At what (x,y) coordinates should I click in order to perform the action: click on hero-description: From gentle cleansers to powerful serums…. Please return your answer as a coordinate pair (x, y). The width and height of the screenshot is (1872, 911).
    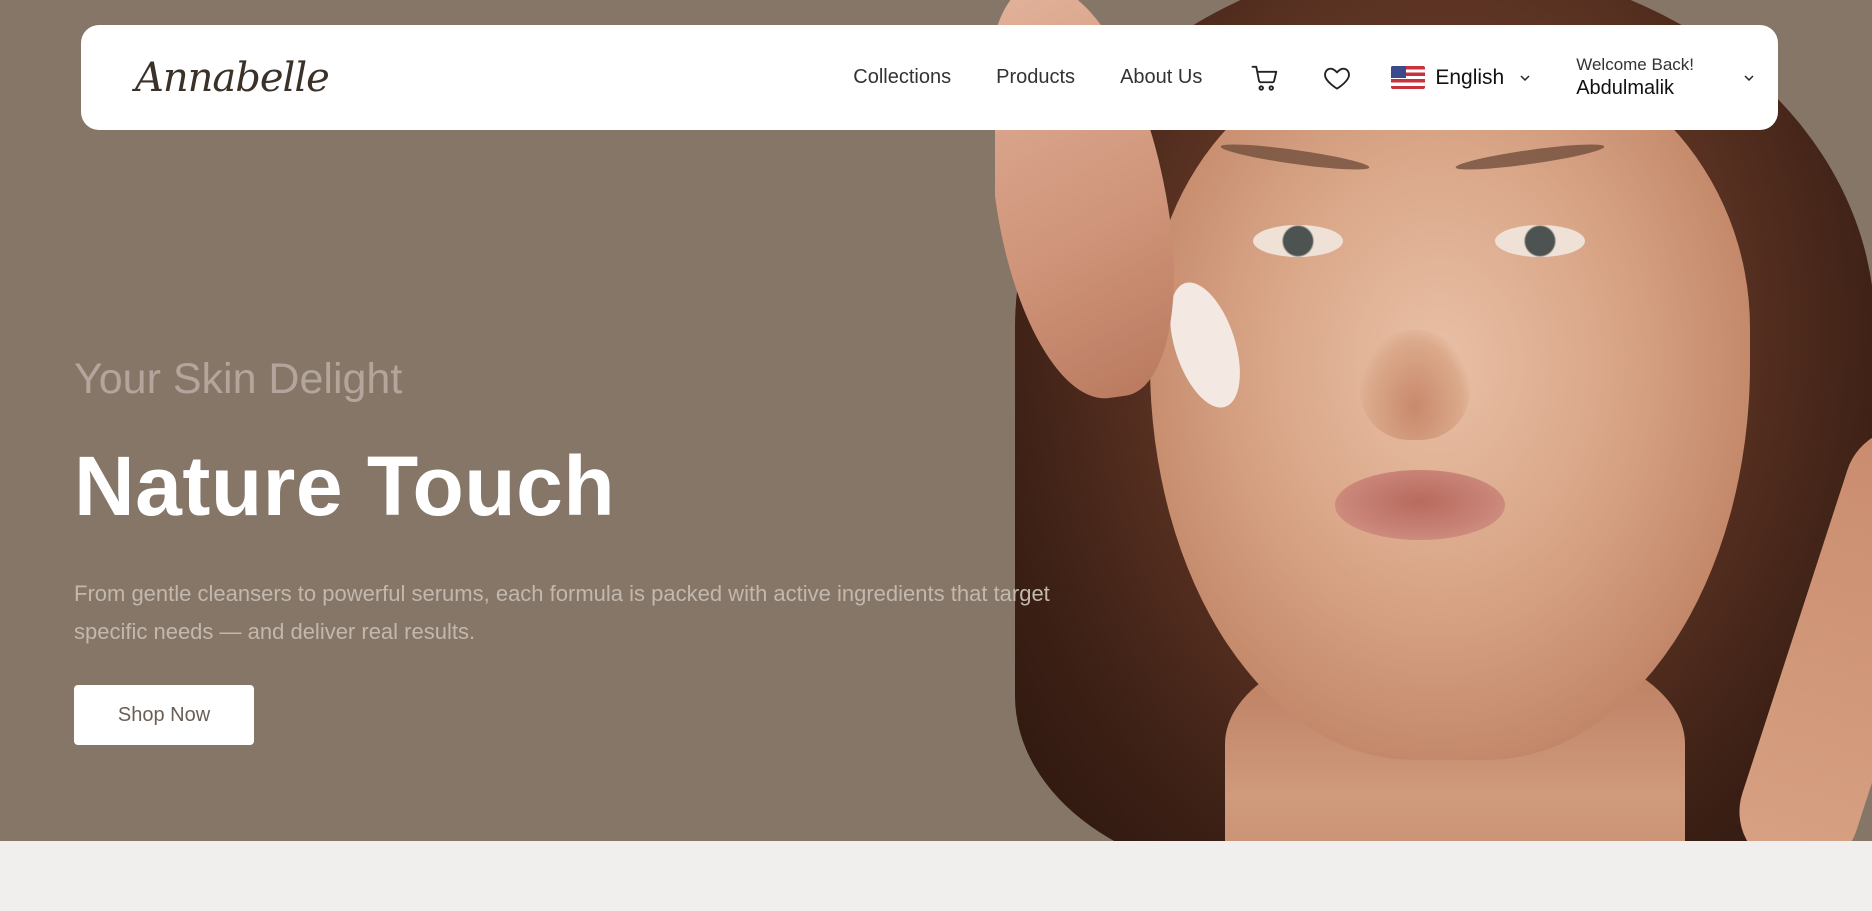
    Looking at the image, I should click on (562, 612).